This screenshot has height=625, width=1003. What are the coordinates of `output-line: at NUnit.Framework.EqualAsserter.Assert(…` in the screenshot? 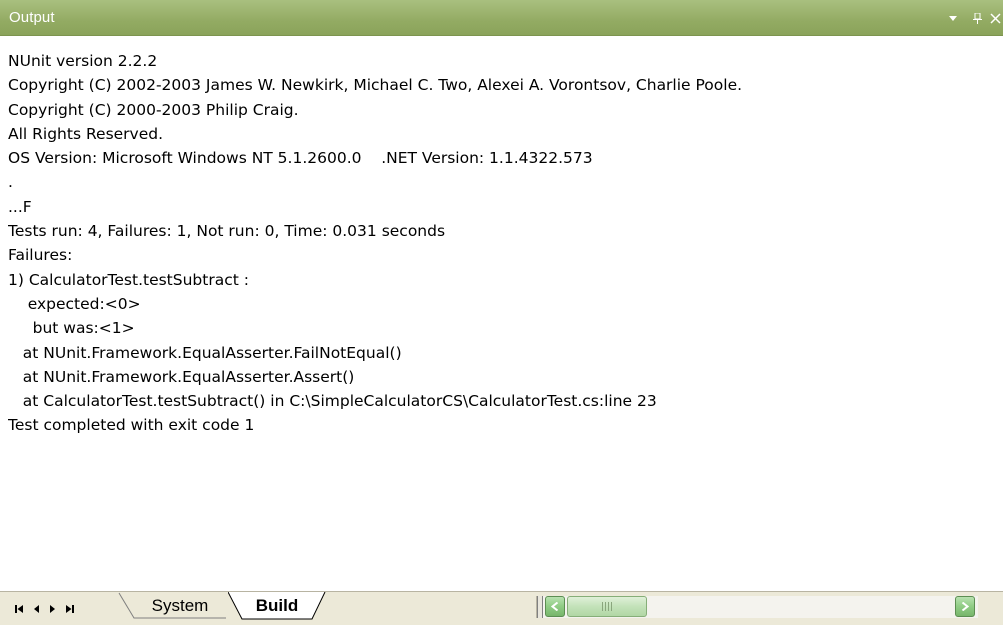 It's located at (181, 376).